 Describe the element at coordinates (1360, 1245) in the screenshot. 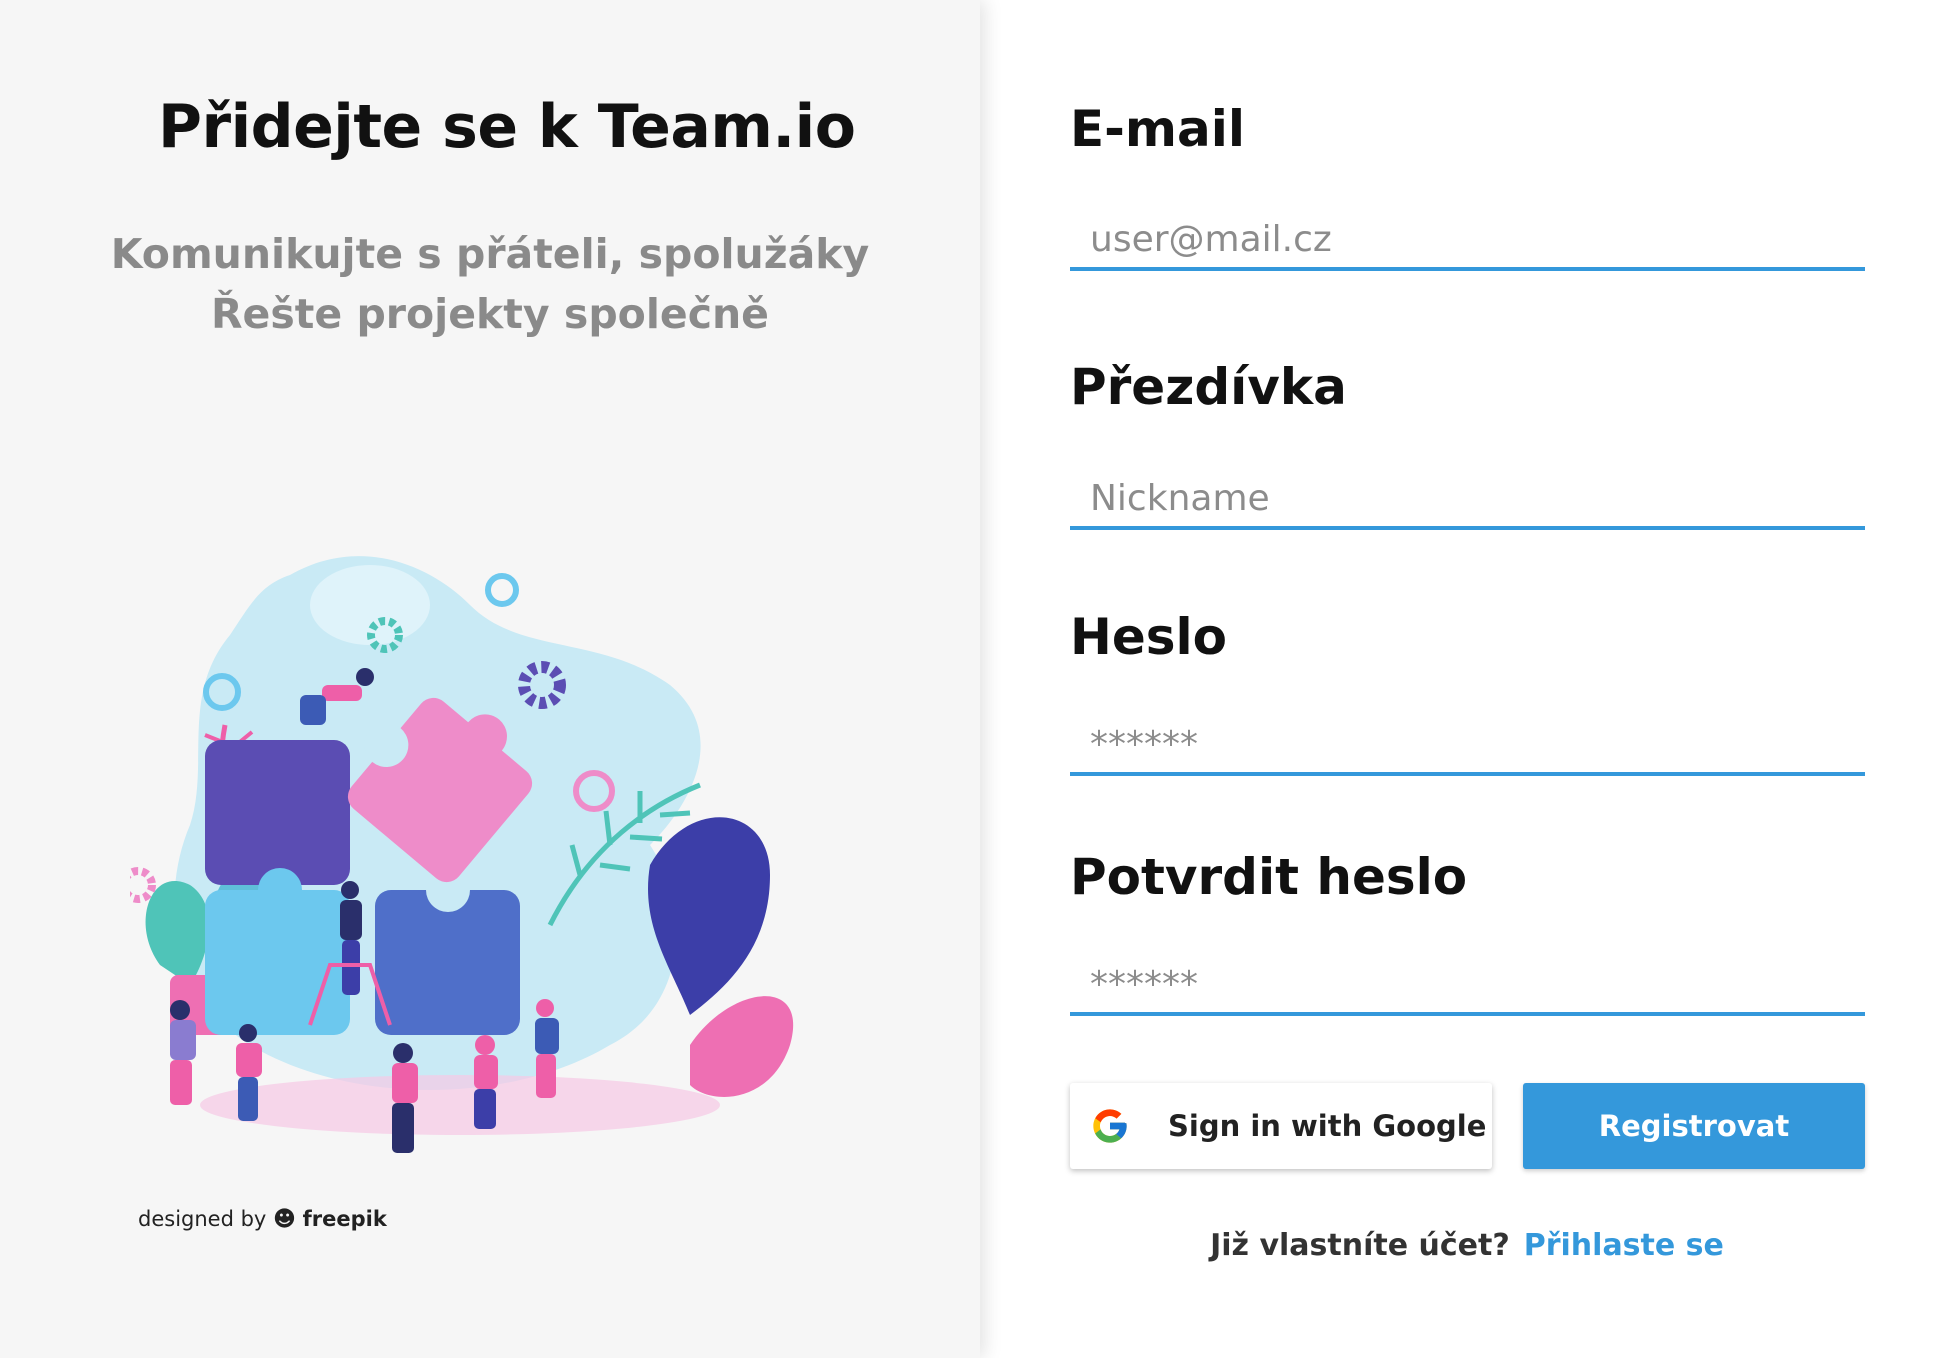

I see `login-question: Již vlastníte účet?` at that location.